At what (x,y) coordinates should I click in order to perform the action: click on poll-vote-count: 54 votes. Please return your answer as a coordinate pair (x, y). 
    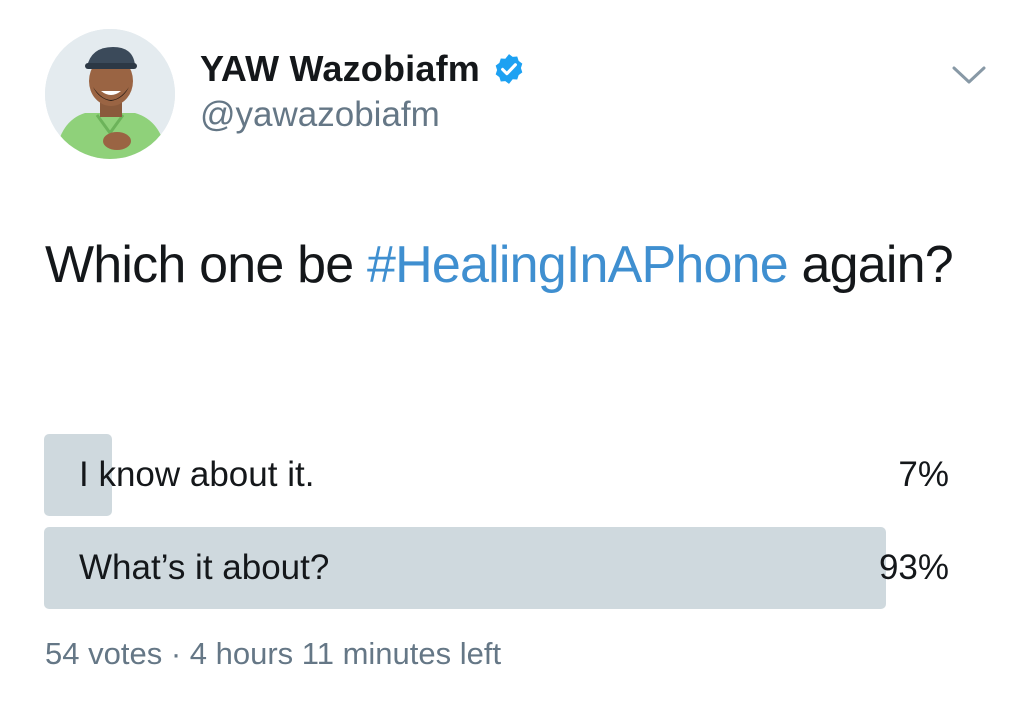
    Looking at the image, I should click on (104, 653).